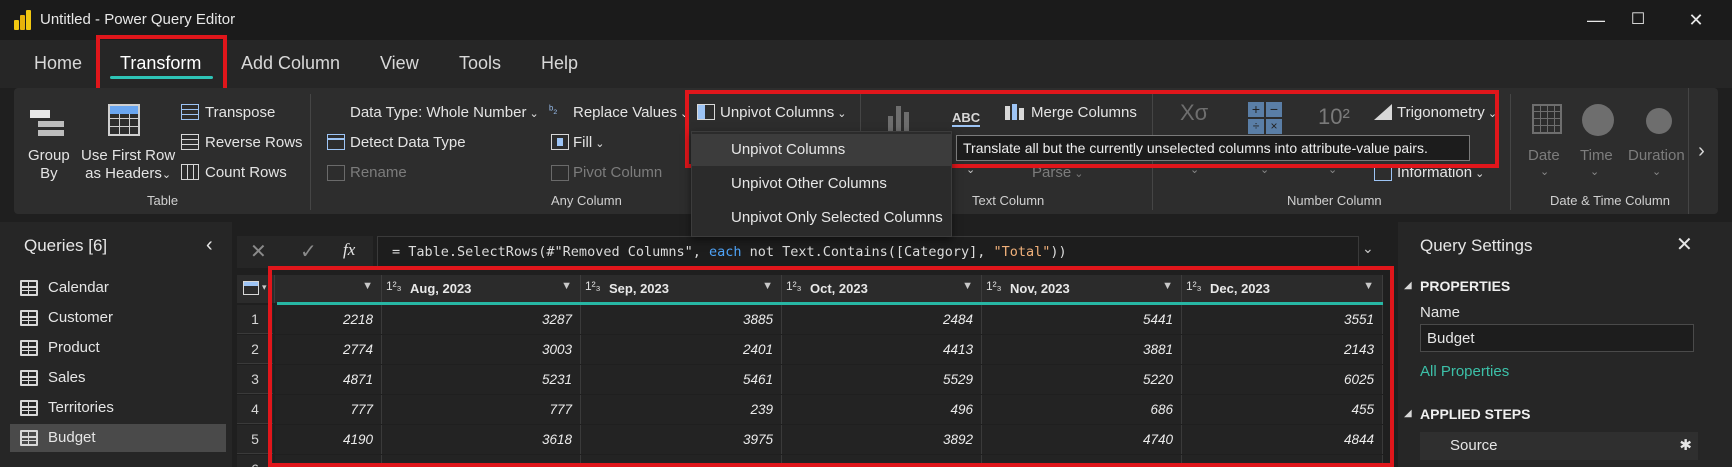 The image size is (1732, 467). I want to click on count-rows-button: Count Rows, so click(246, 172).